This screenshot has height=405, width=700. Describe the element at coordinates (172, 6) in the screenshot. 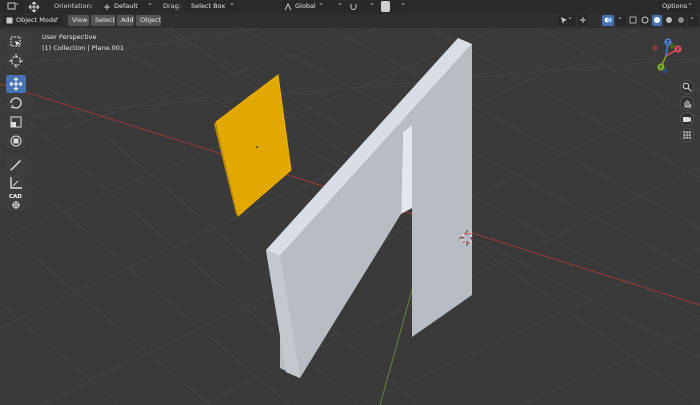

I see `drag-label: Drag:` at that location.